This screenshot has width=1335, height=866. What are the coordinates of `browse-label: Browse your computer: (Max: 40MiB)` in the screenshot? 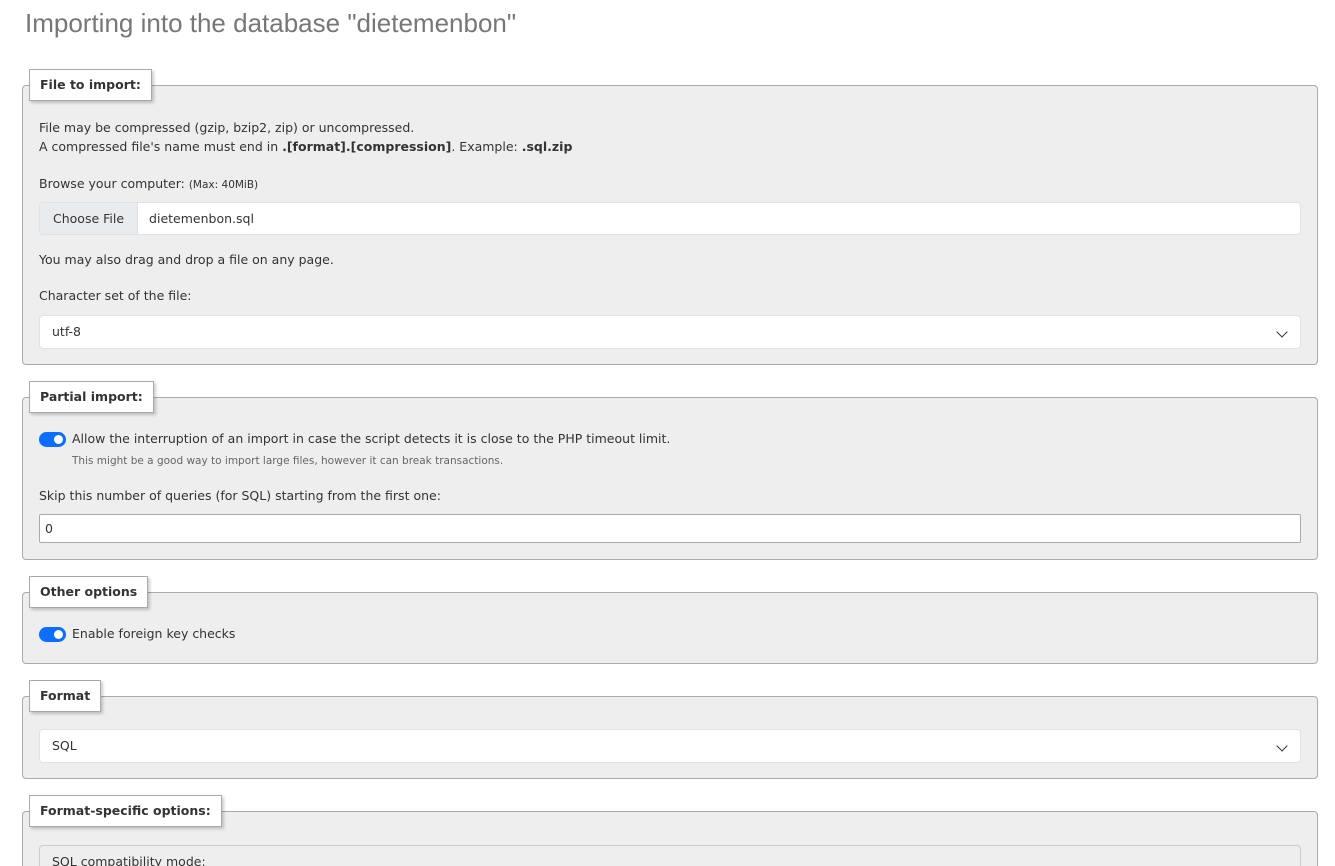 It's located at (148, 183).